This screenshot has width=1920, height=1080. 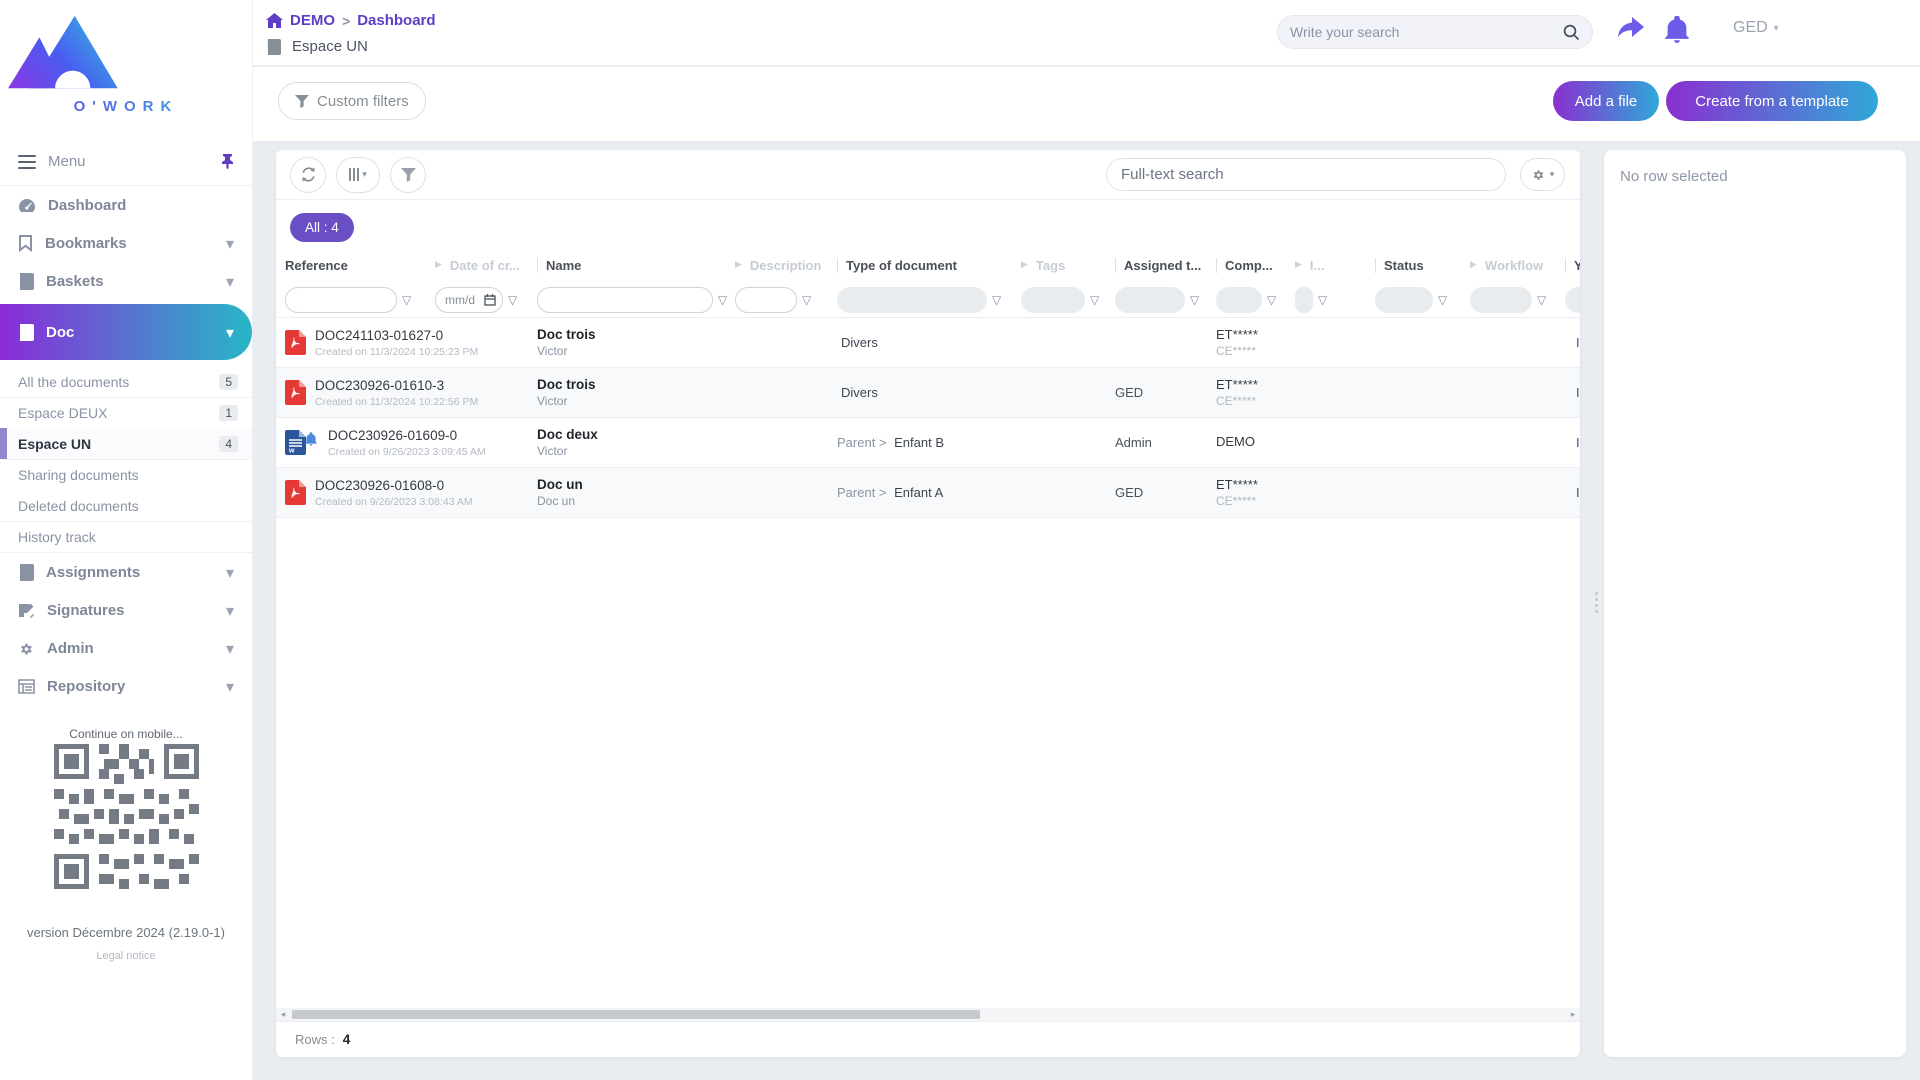 I want to click on horizontal-scrollbar: ◂ ▸, so click(x=928, y=1014).